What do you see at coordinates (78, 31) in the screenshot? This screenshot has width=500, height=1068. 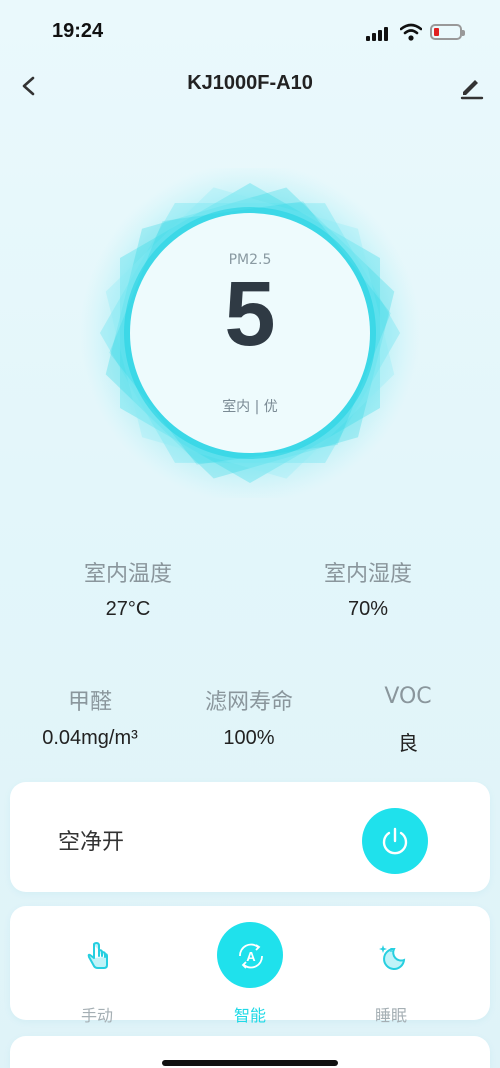 I see `status-time: 19:24` at bounding box center [78, 31].